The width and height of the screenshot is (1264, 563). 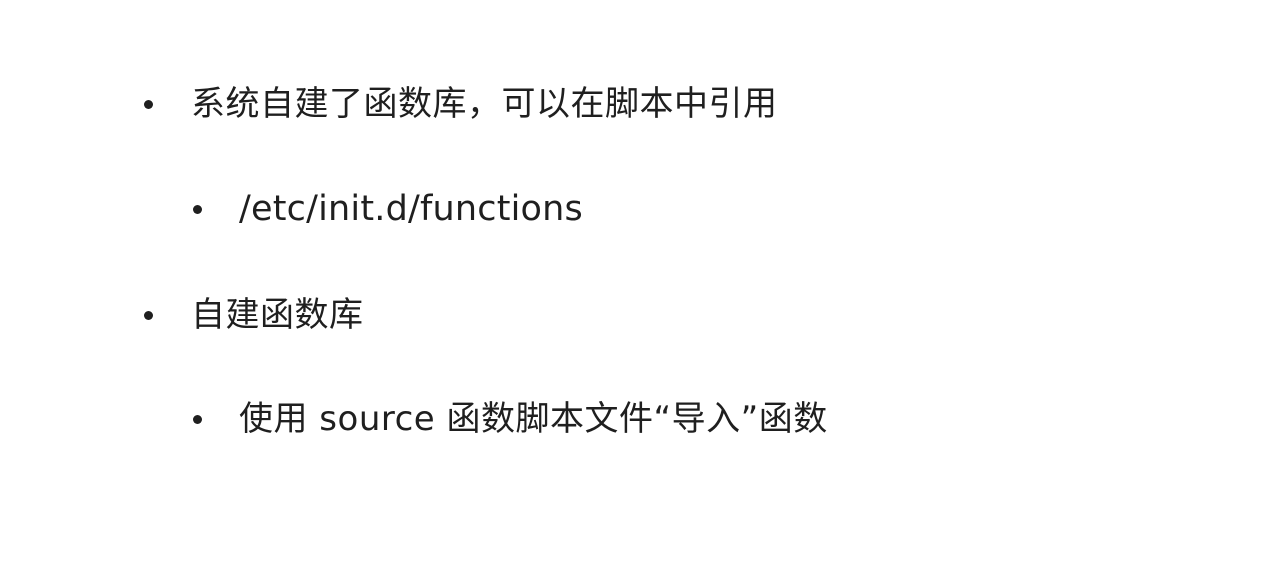 I want to click on bullet-item-level-2: /etc/init.d/functions, so click(x=388, y=209).